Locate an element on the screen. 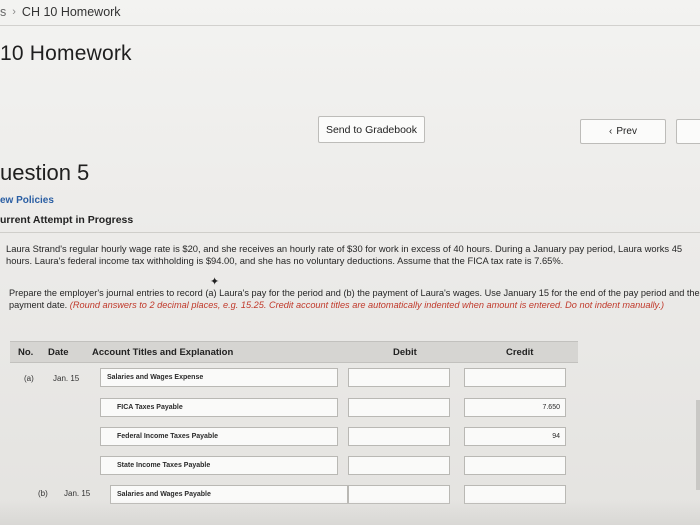  entry-no: (b) is located at coordinates (43, 493).